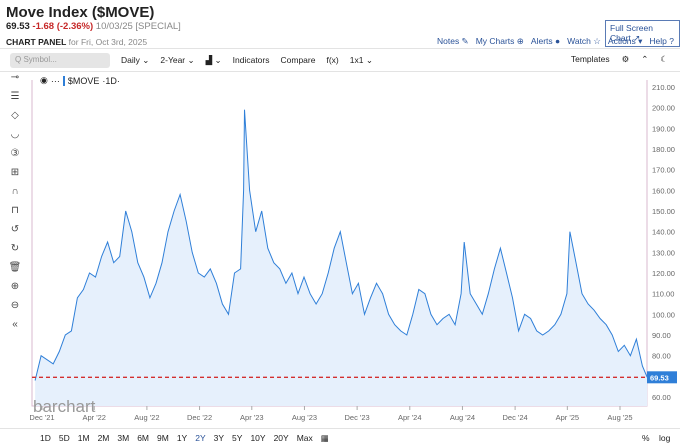 The width and height of the screenshot is (680, 448). Describe the element at coordinates (64, 438) in the screenshot. I see `range-5d: 5D` at that location.